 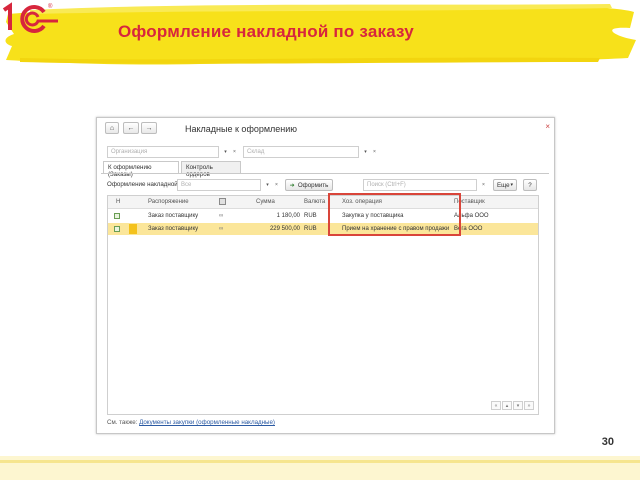 What do you see at coordinates (141, 169) in the screenshot?
I see `tab-to-issue-orders: К оформлению (Заказы)` at bounding box center [141, 169].